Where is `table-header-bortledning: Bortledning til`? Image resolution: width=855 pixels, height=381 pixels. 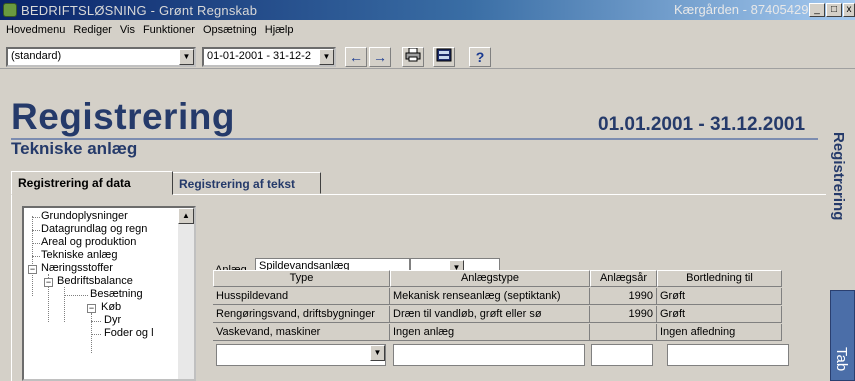
table-header-bortledning: Bortledning til is located at coordinates (719, 278).